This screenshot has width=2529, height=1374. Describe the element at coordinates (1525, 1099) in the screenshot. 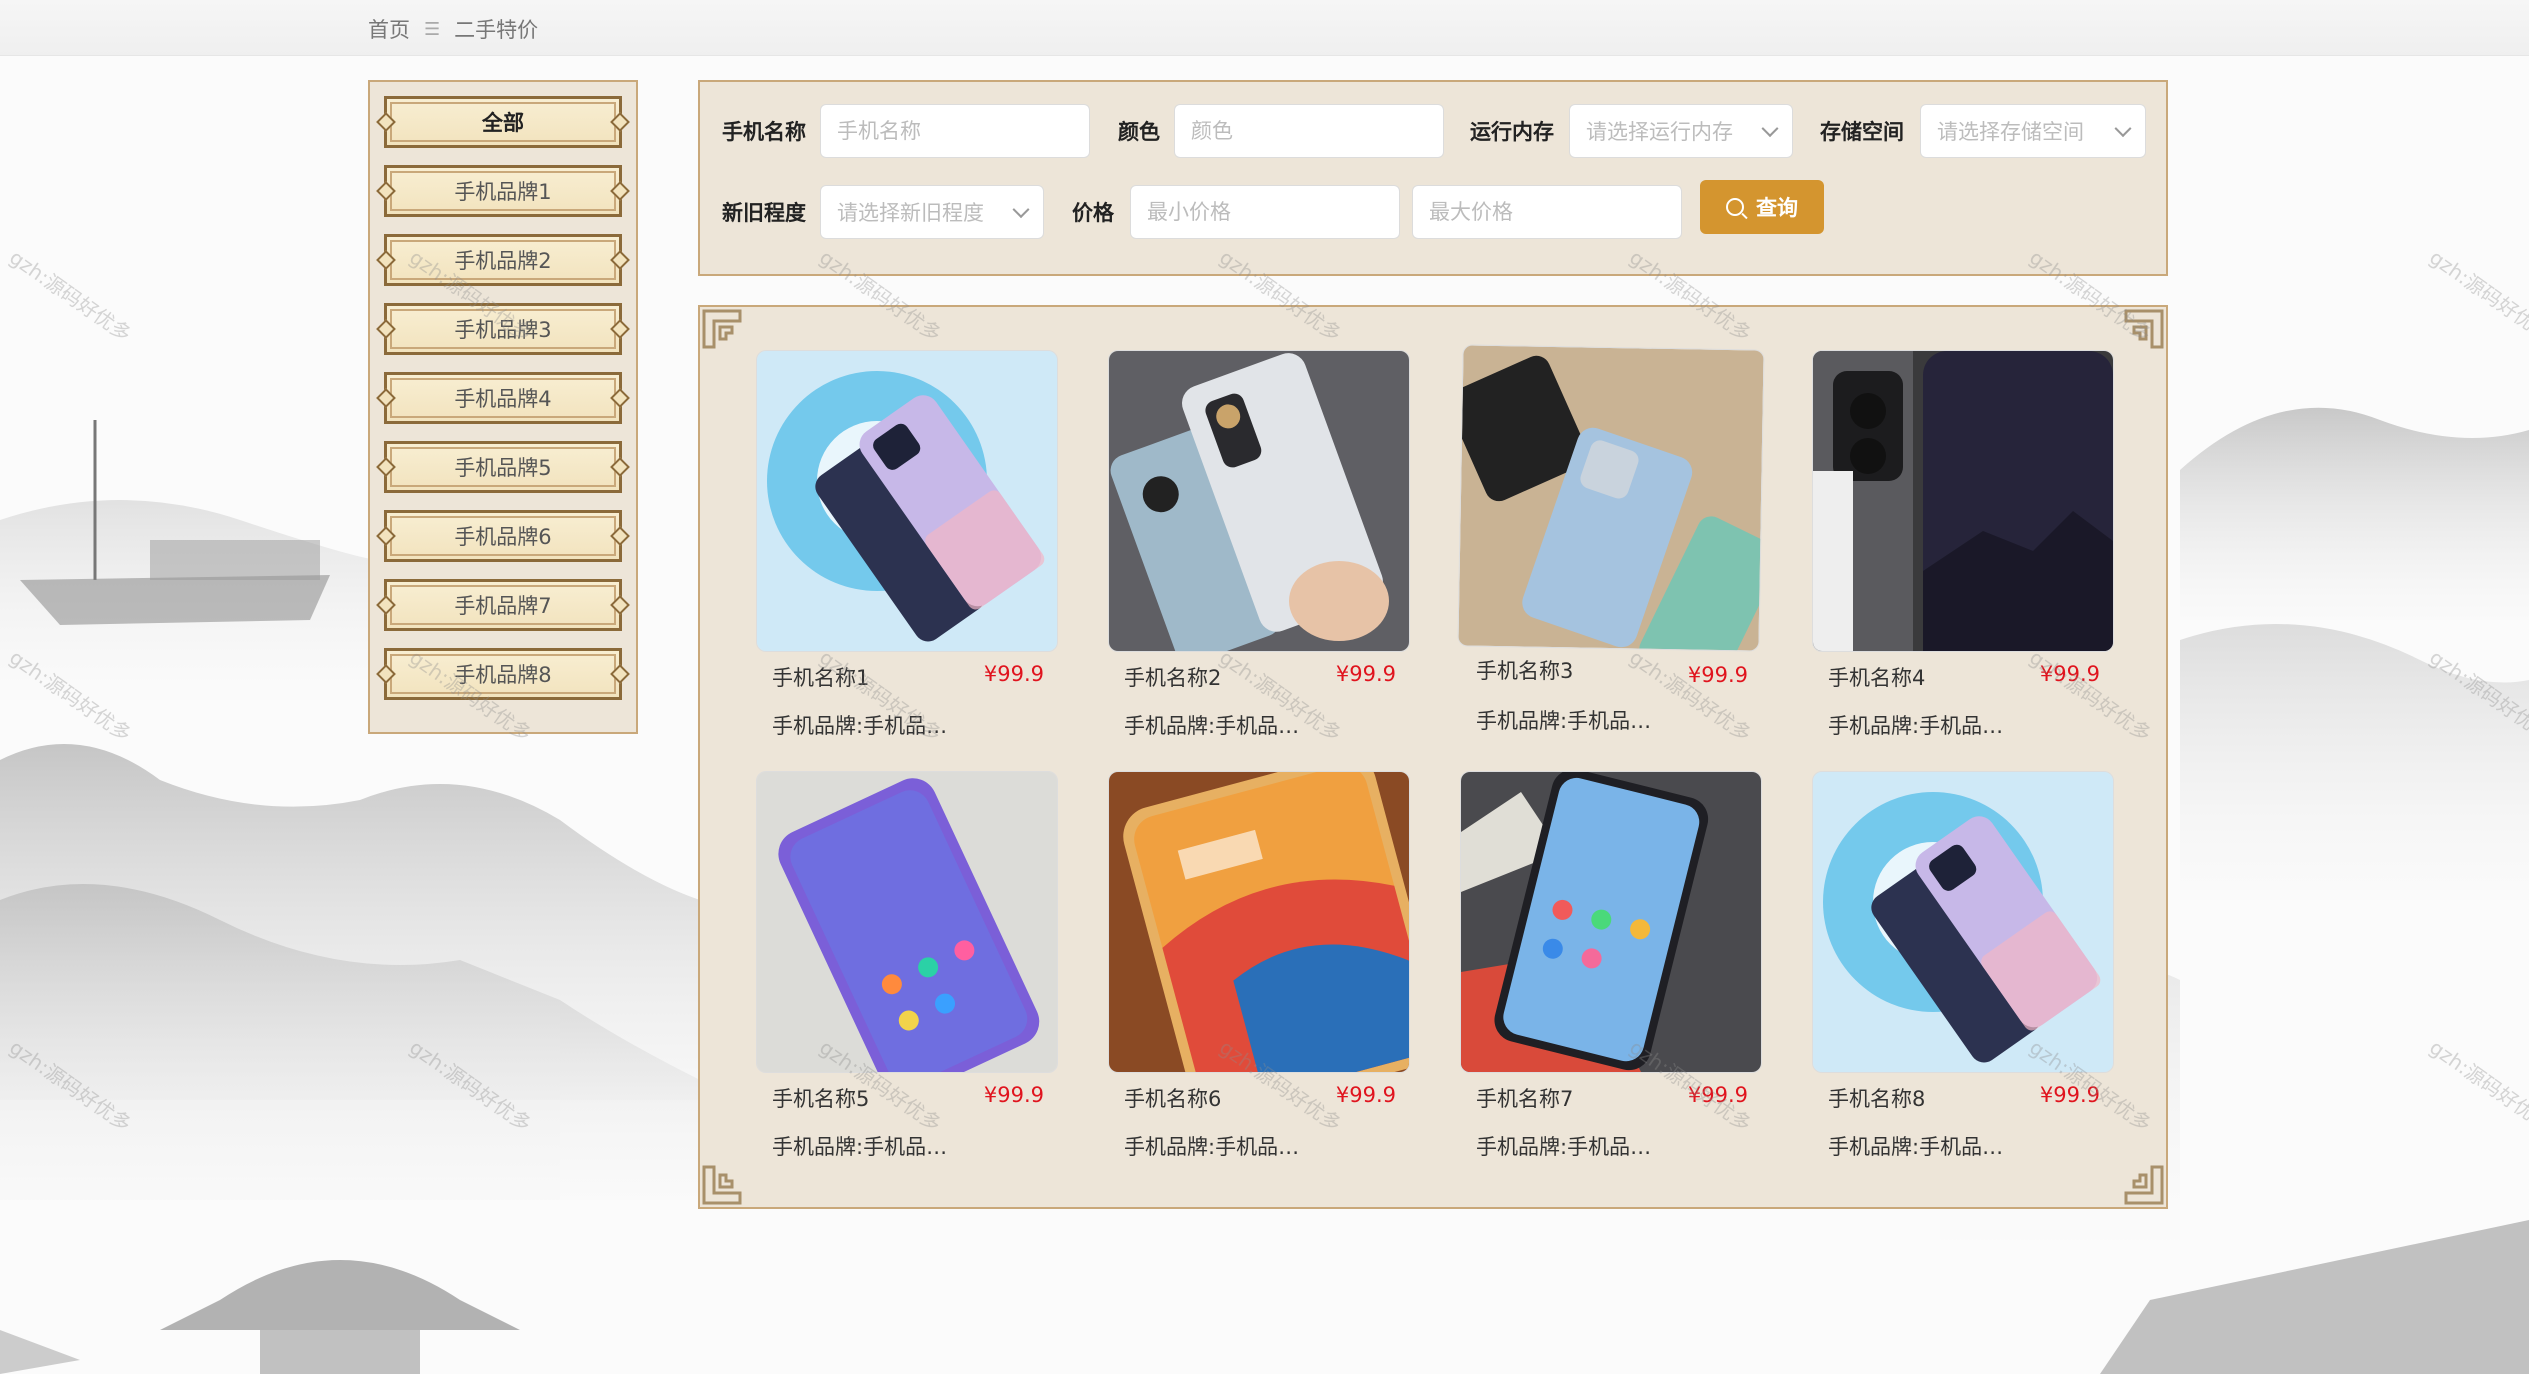

I see `product-name: 手机名称7` at that location.